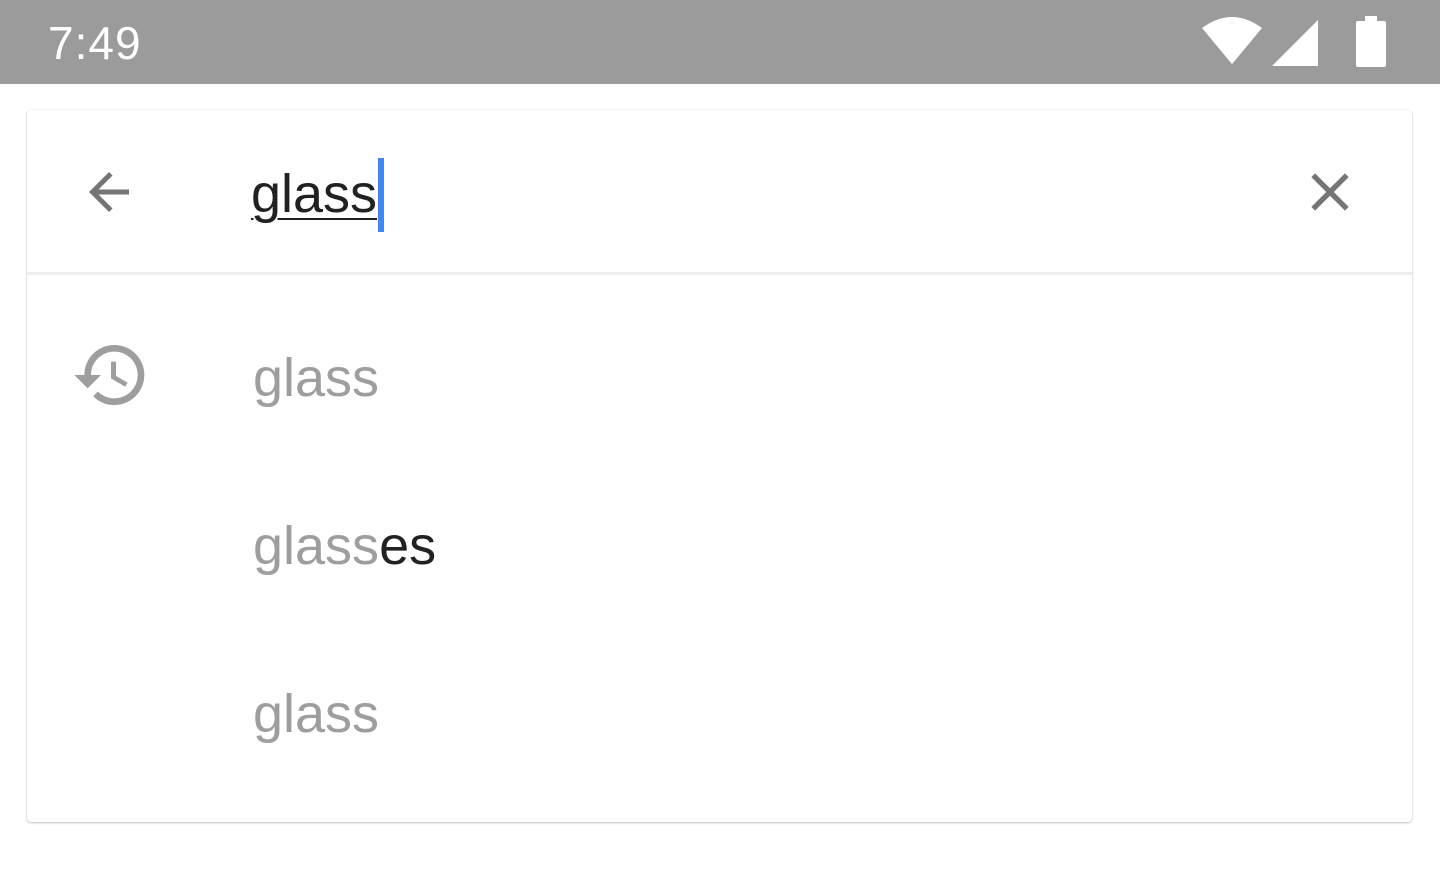 The height and width of the screenshot is (896, 1440). I want to click on suggestion-text: glasses, so click(344, 546).